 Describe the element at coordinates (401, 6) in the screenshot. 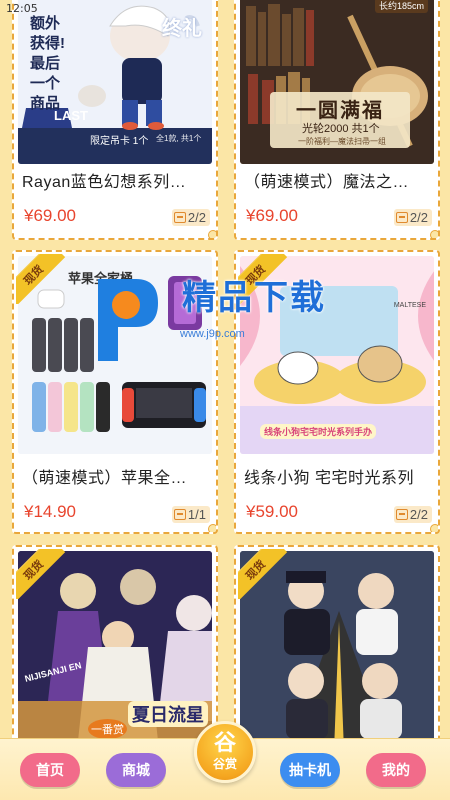

I see `image-tag-text: 长约185cm` at that location.